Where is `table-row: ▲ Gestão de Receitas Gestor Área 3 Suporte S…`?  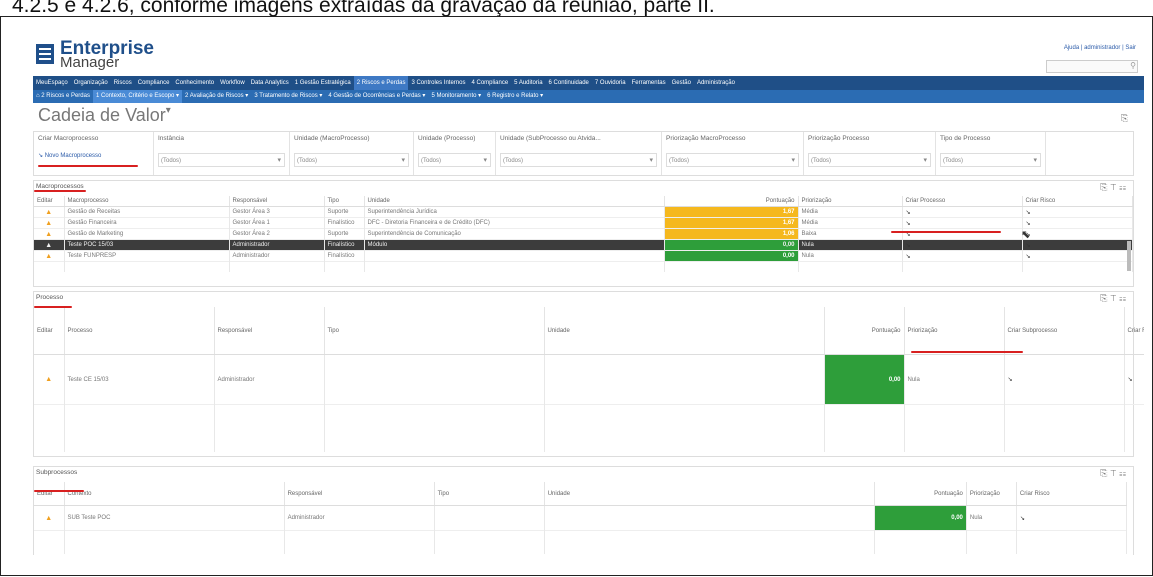 table-row: ▲ Gestão de Receitas Gestor Área 3 Suporte S… is located at coordinates (583, 212).